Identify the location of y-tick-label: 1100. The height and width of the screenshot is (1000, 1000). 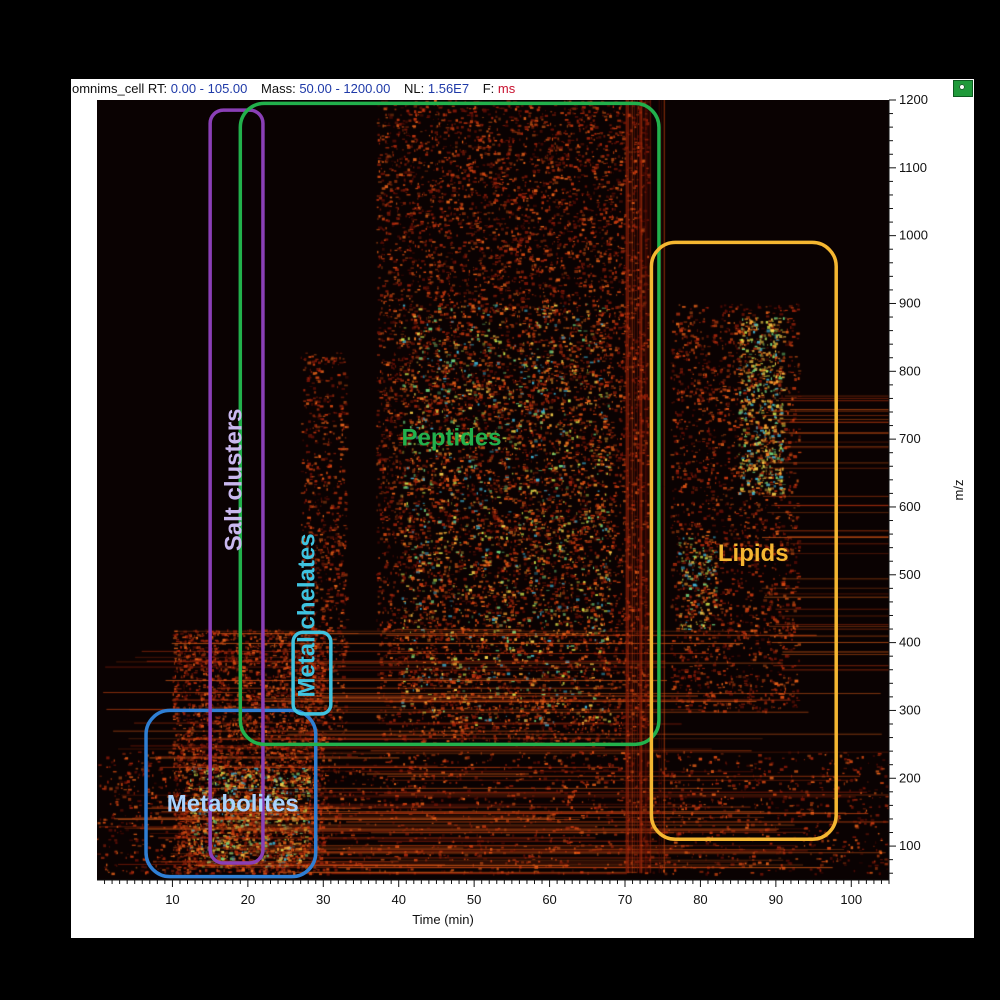
(913, 167).